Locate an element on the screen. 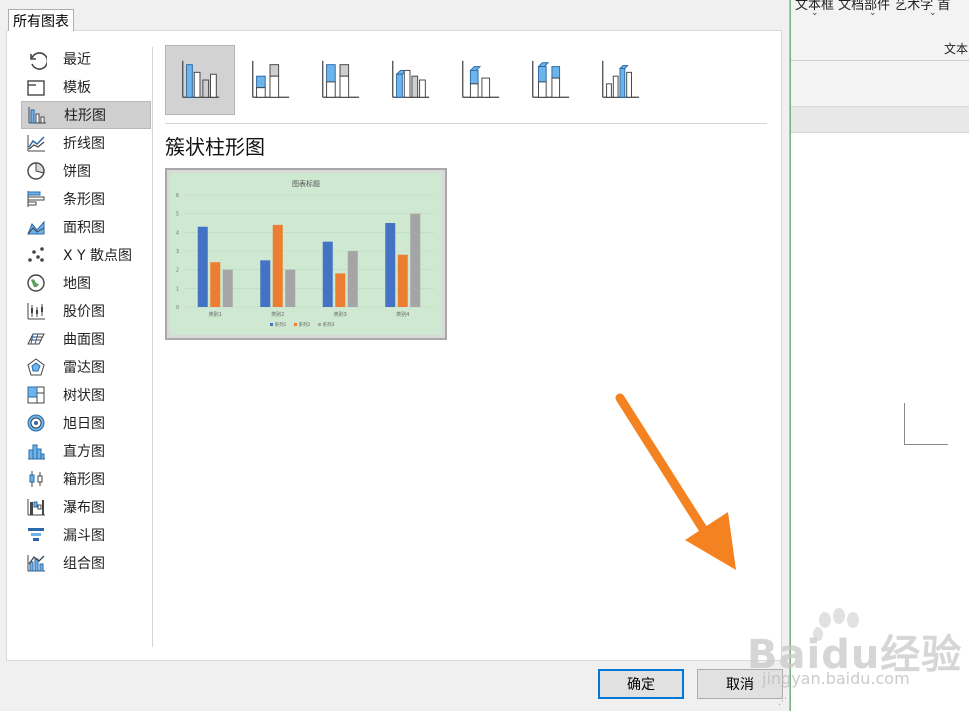  column-chart-icon is located at coordinates (37, 115).